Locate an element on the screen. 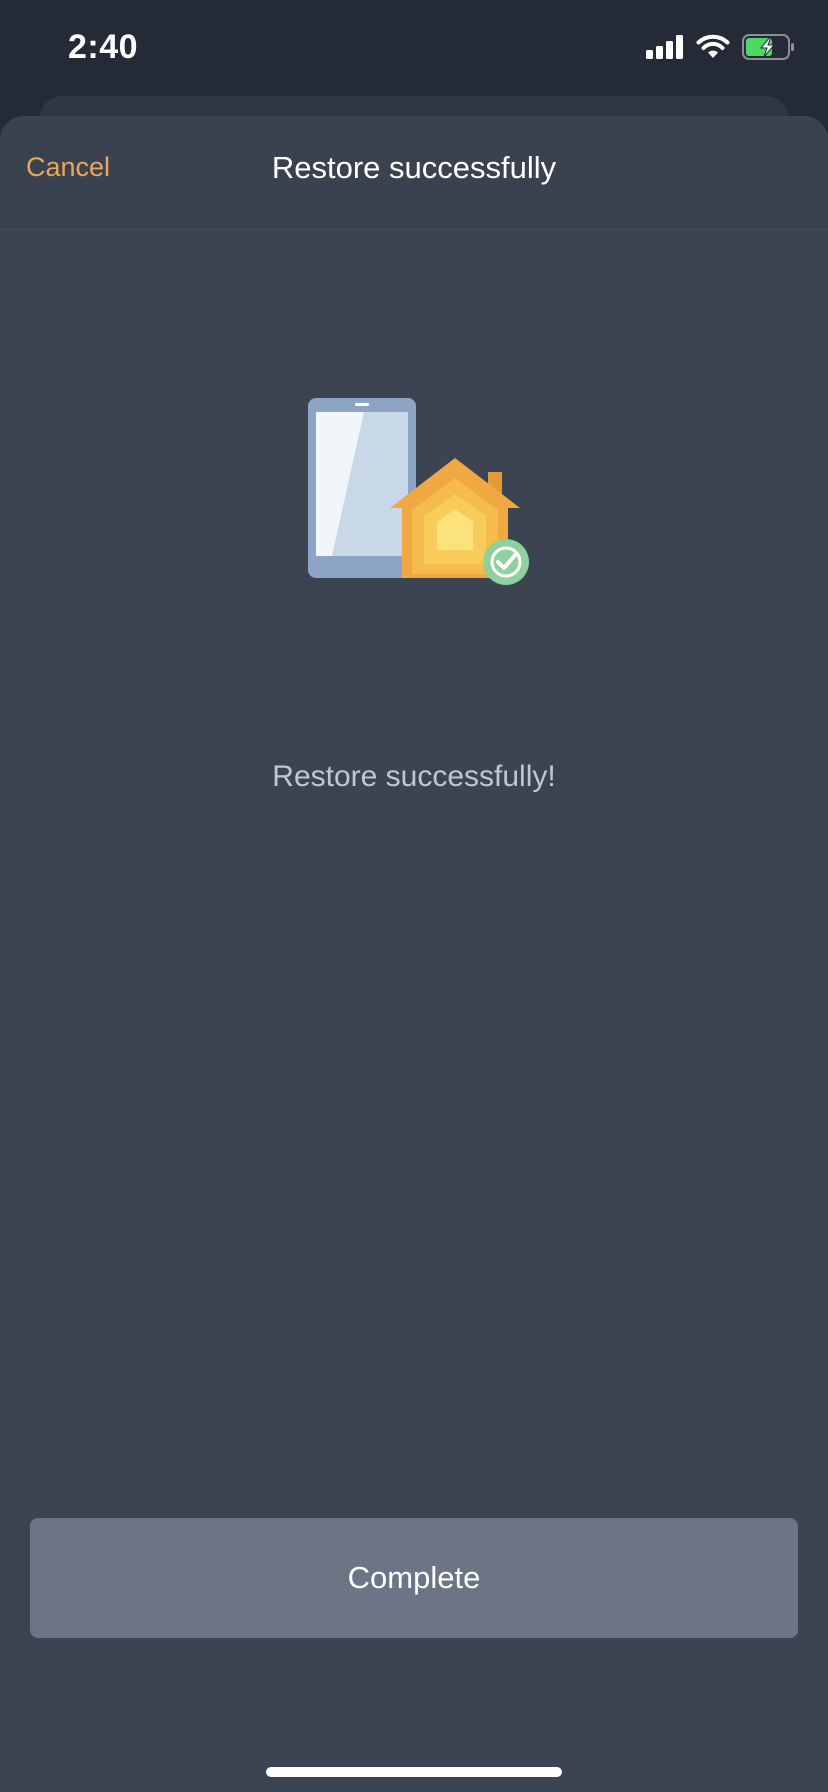  home-indicator is located at coordinates (414, 1772).